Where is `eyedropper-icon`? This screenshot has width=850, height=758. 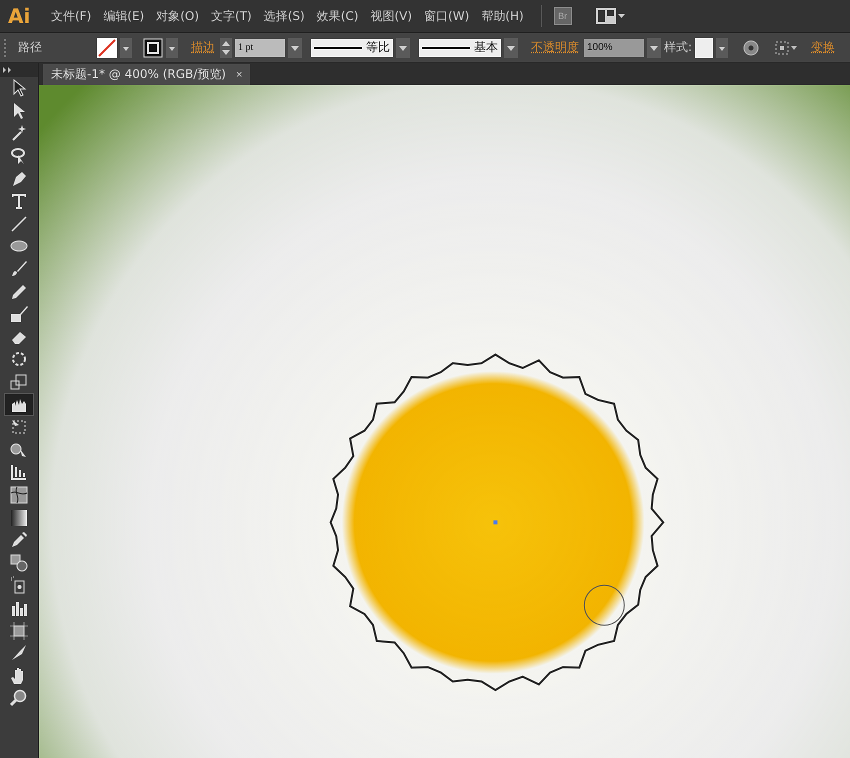
eyedropper-icon is located at coordinates (19, 540).